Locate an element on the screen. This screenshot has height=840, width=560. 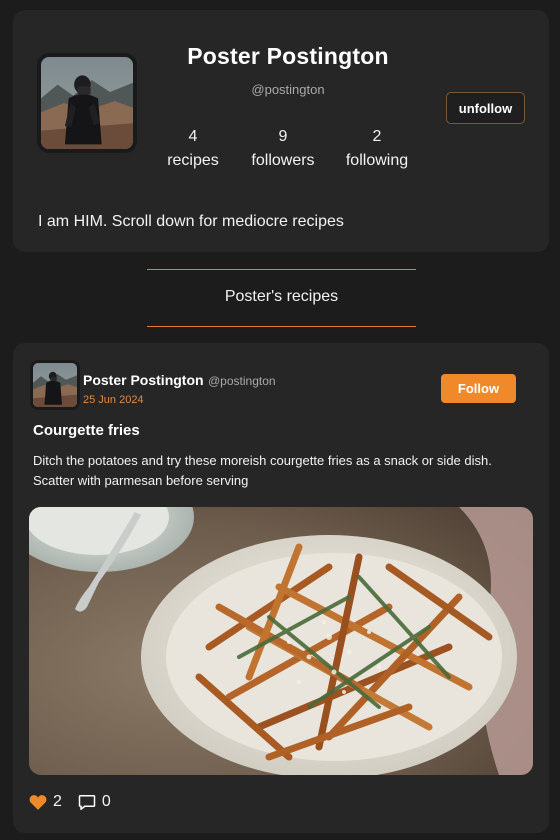
stat-followers-label: followers is located at coordinates (283, 160).